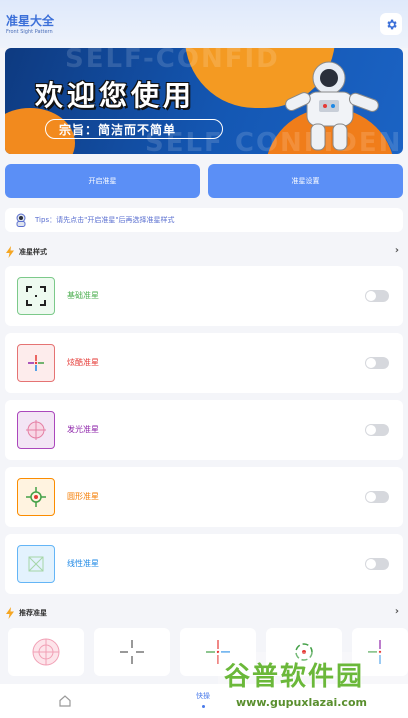 The height and width of the screenshot is (718, 408). I want to click on gear-icon, so click(391, 24).